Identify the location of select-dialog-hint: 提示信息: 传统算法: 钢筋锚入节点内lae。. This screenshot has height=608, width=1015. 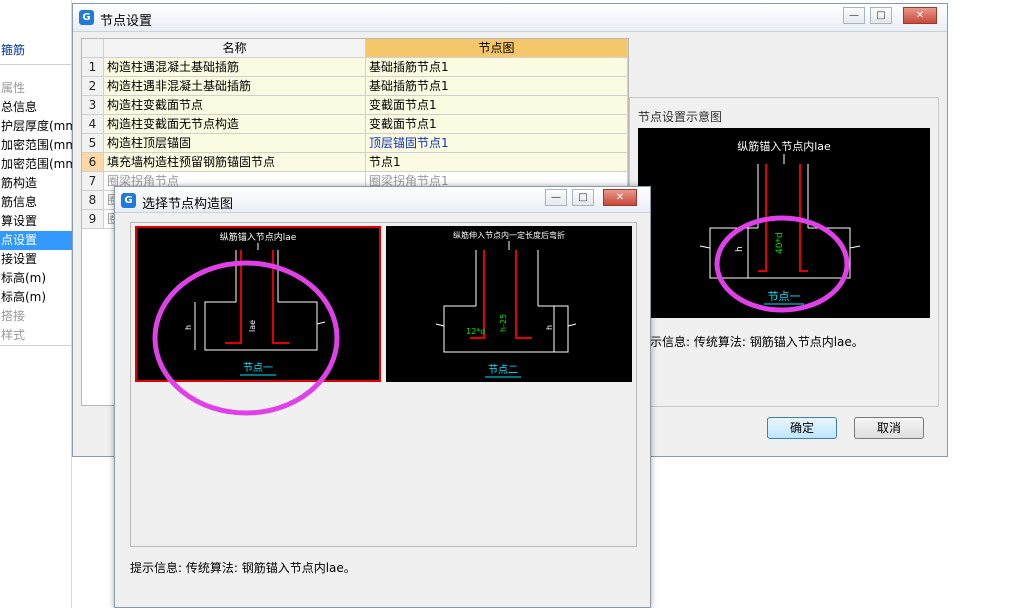
(243, 568).